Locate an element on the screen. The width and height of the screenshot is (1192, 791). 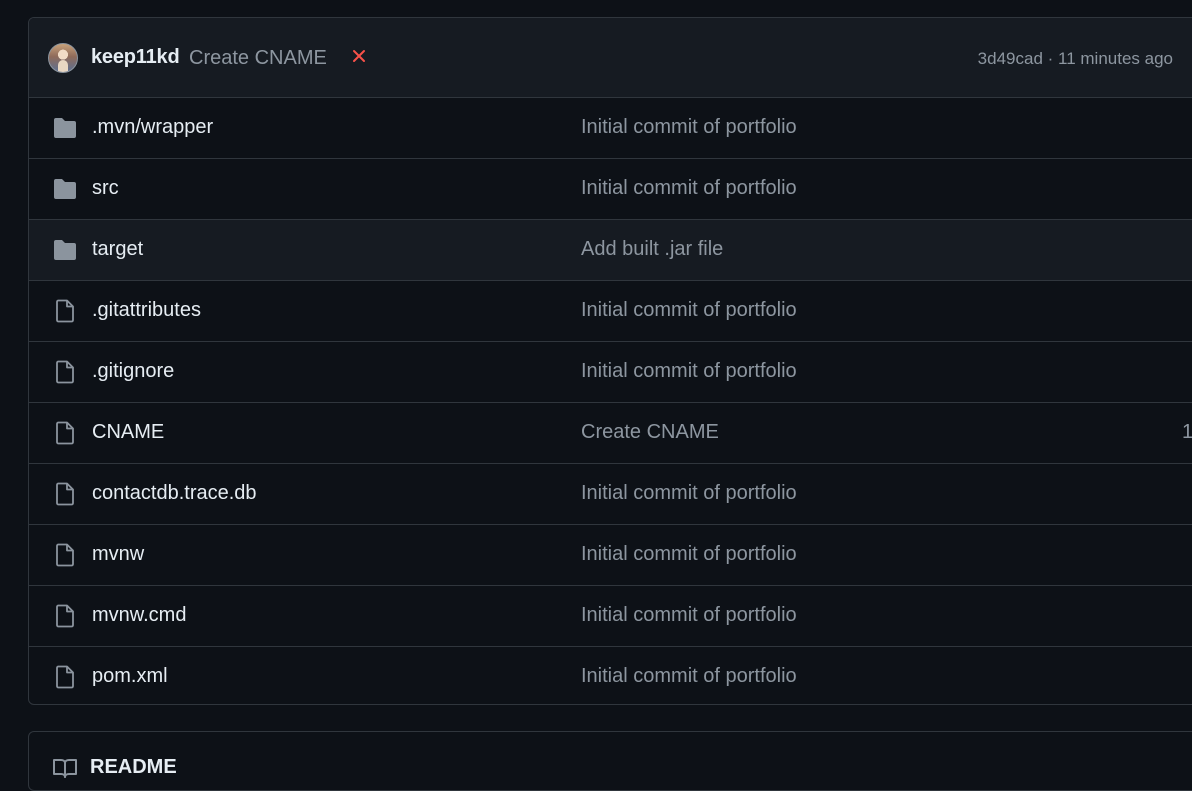
commit-message-link: Create CNAME is located at coordinates (258, 58).